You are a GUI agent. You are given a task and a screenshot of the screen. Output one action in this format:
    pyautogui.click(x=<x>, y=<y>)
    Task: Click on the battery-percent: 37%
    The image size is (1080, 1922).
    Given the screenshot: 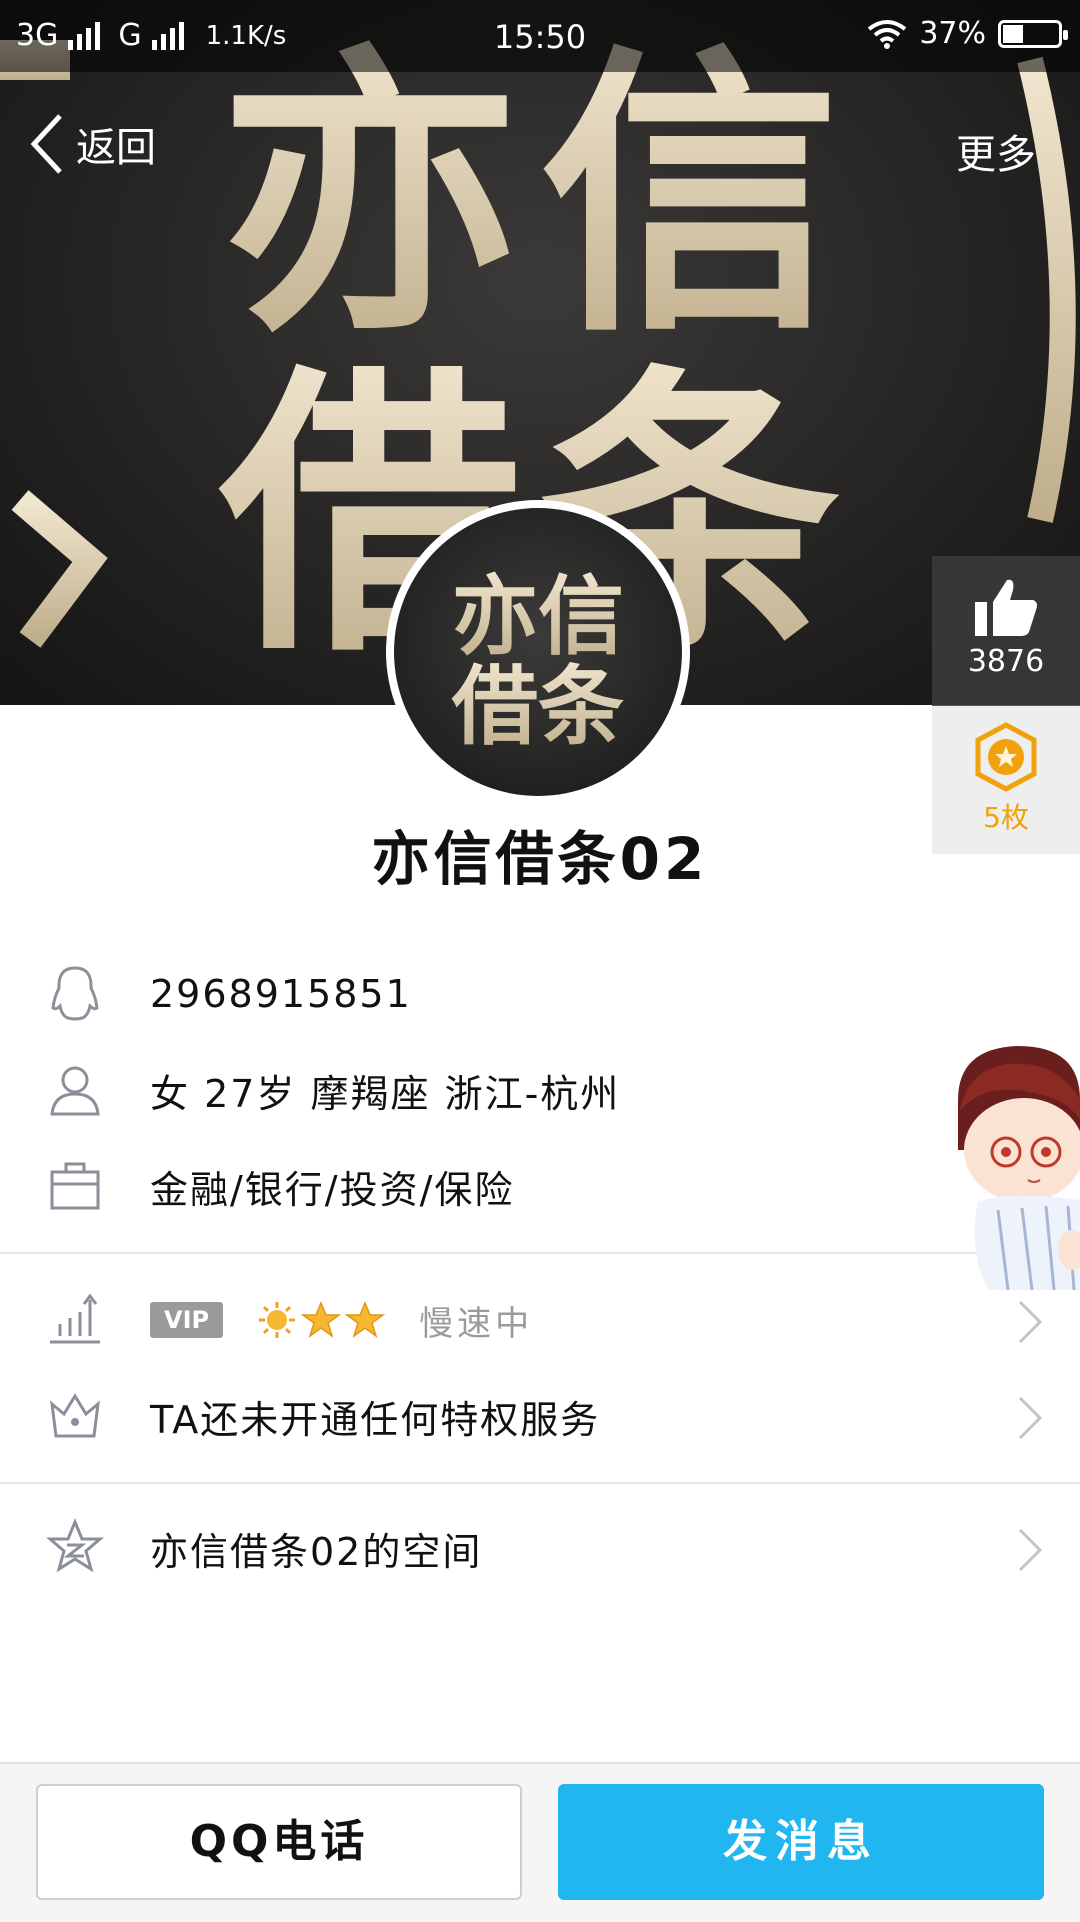 What is the action you would take?
    pyautogui.click(x=952, y=33)
    